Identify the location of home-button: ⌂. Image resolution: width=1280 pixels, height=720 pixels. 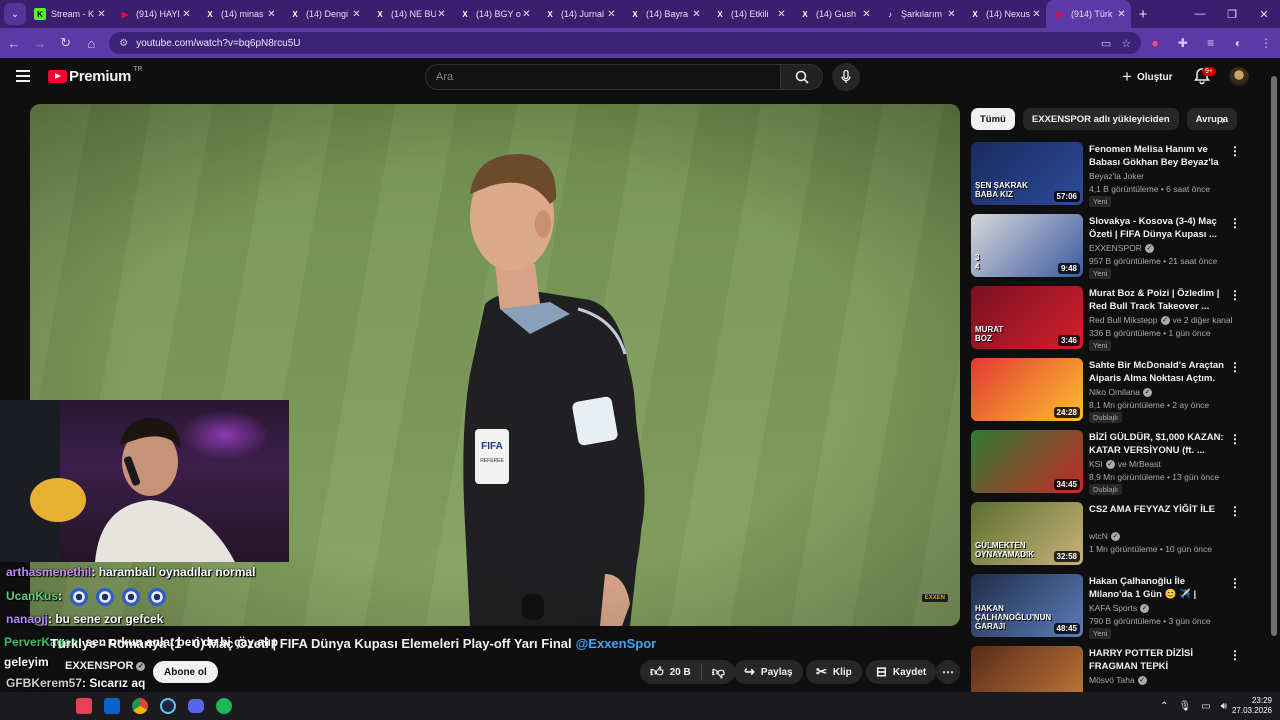
(91, 43).